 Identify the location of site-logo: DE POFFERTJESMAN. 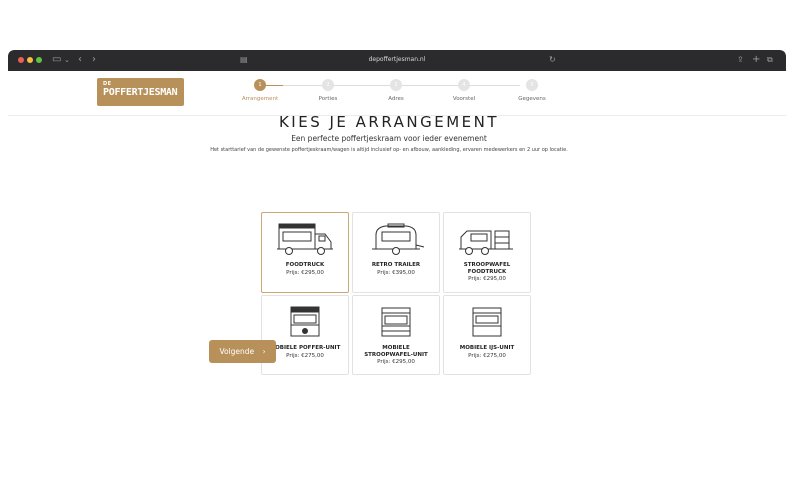
(140, 92).